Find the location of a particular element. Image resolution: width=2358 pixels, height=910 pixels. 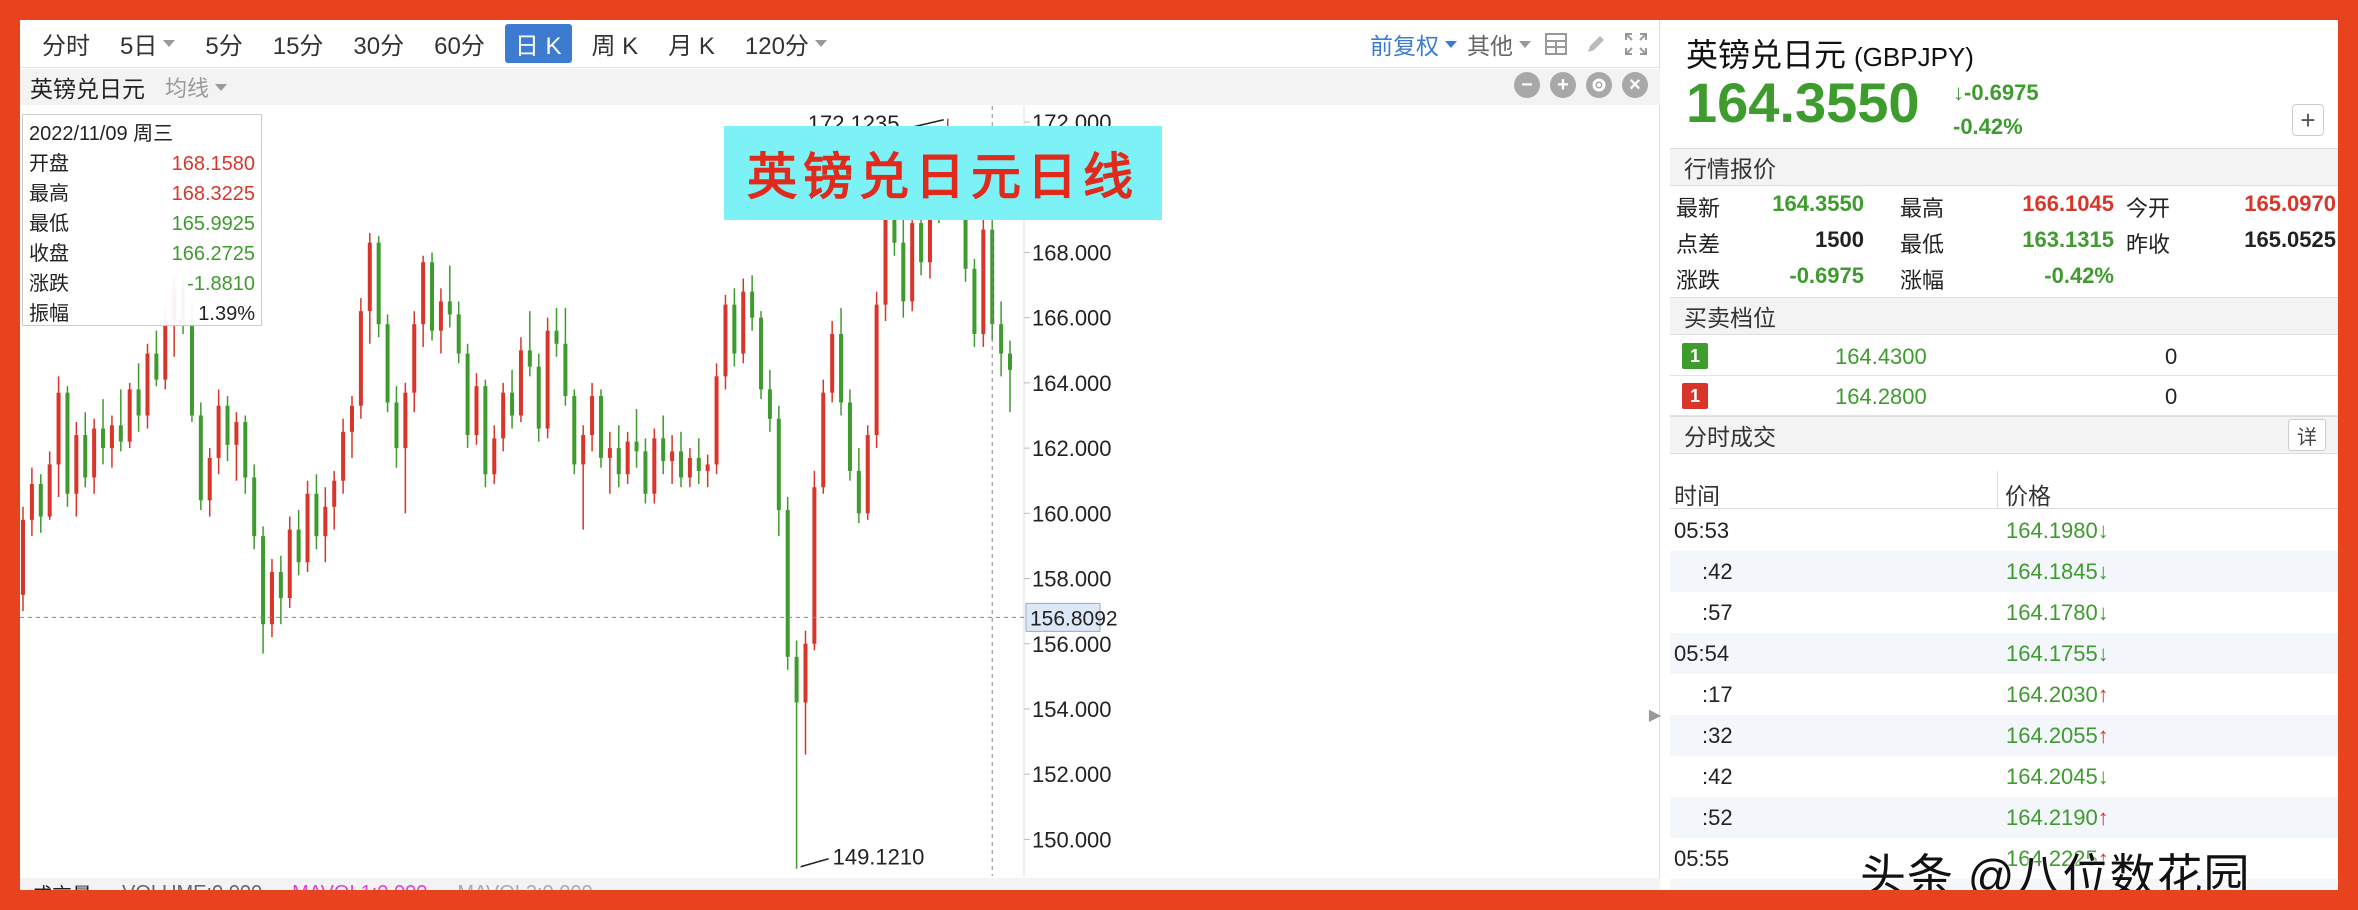

close-icon: × is located at coordinates (1635, 85).